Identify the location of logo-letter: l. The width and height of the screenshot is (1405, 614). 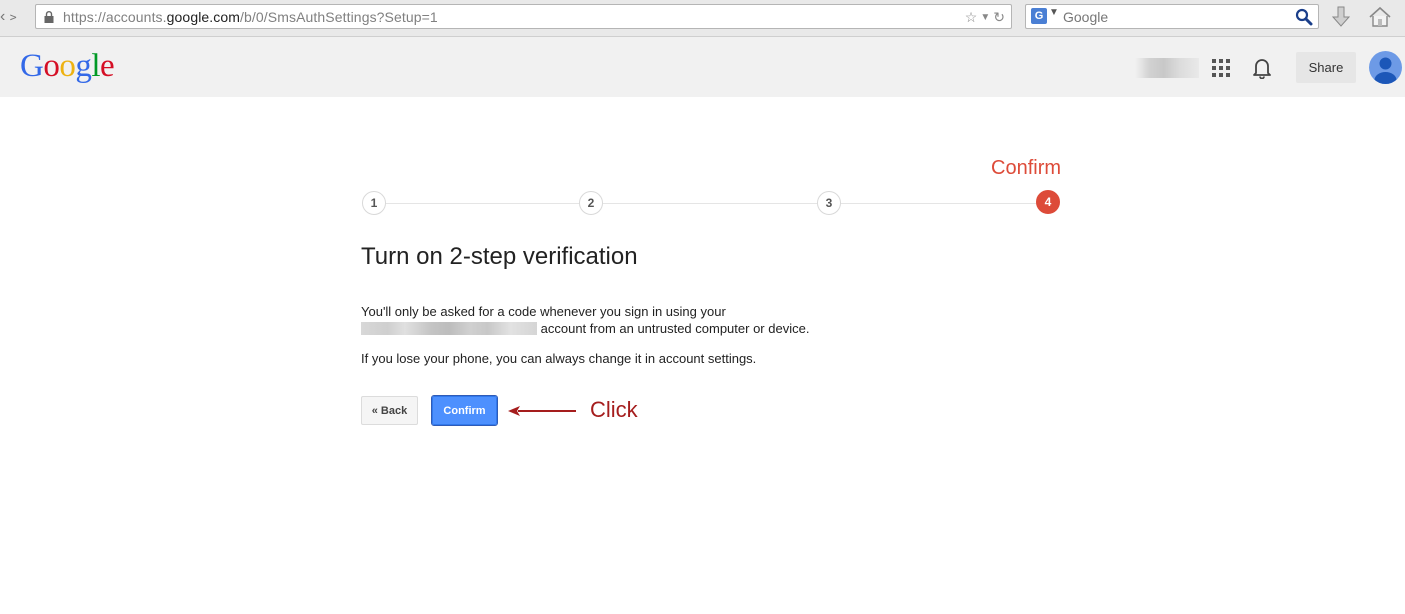
(96, 66).